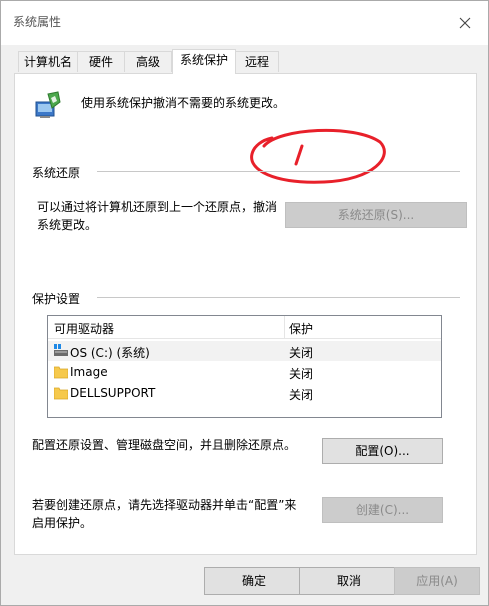  I want to click on restore-description: 可以通过将计算机还原到上一个还原点，撤消 系统更改。, so click(157, 216).